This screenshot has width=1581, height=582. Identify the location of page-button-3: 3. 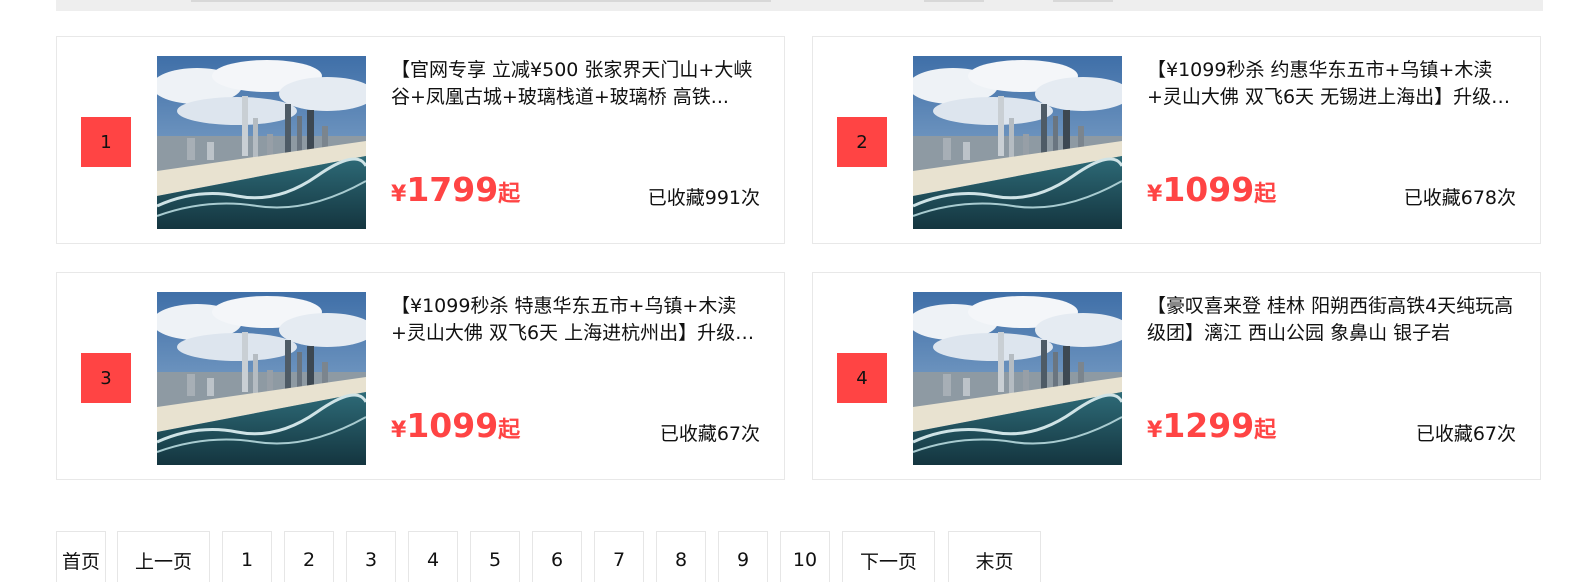
(371, 556).